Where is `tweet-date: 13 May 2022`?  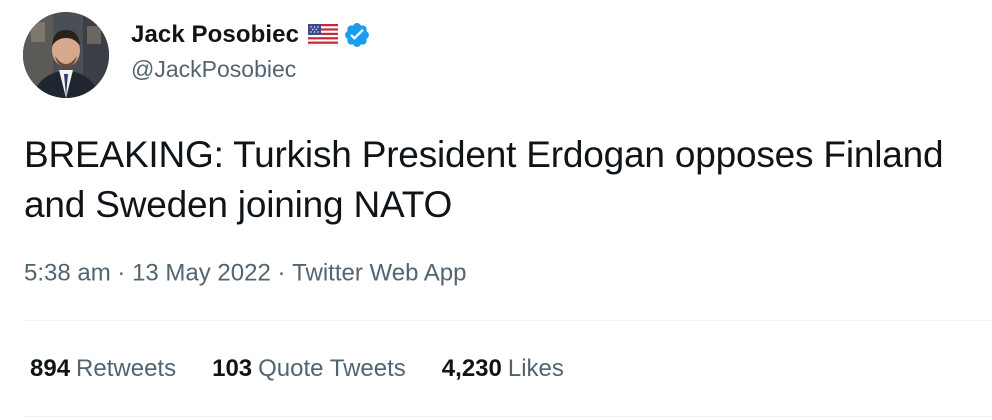
tweet-date: 13 May 2022 is located at coordinates (201, 273).